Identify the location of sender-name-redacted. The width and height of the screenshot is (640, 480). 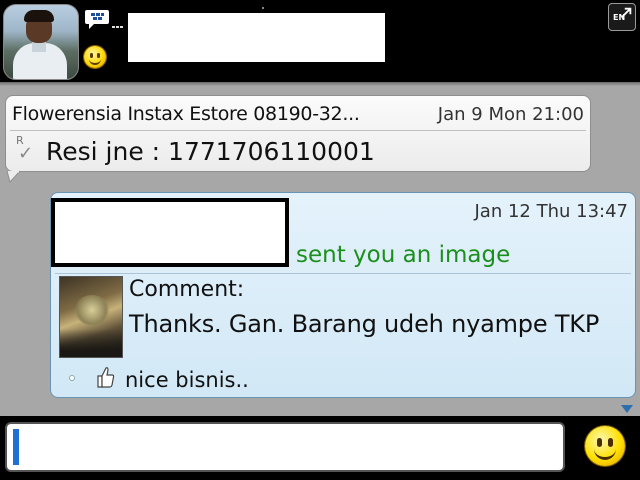
(170, 232).